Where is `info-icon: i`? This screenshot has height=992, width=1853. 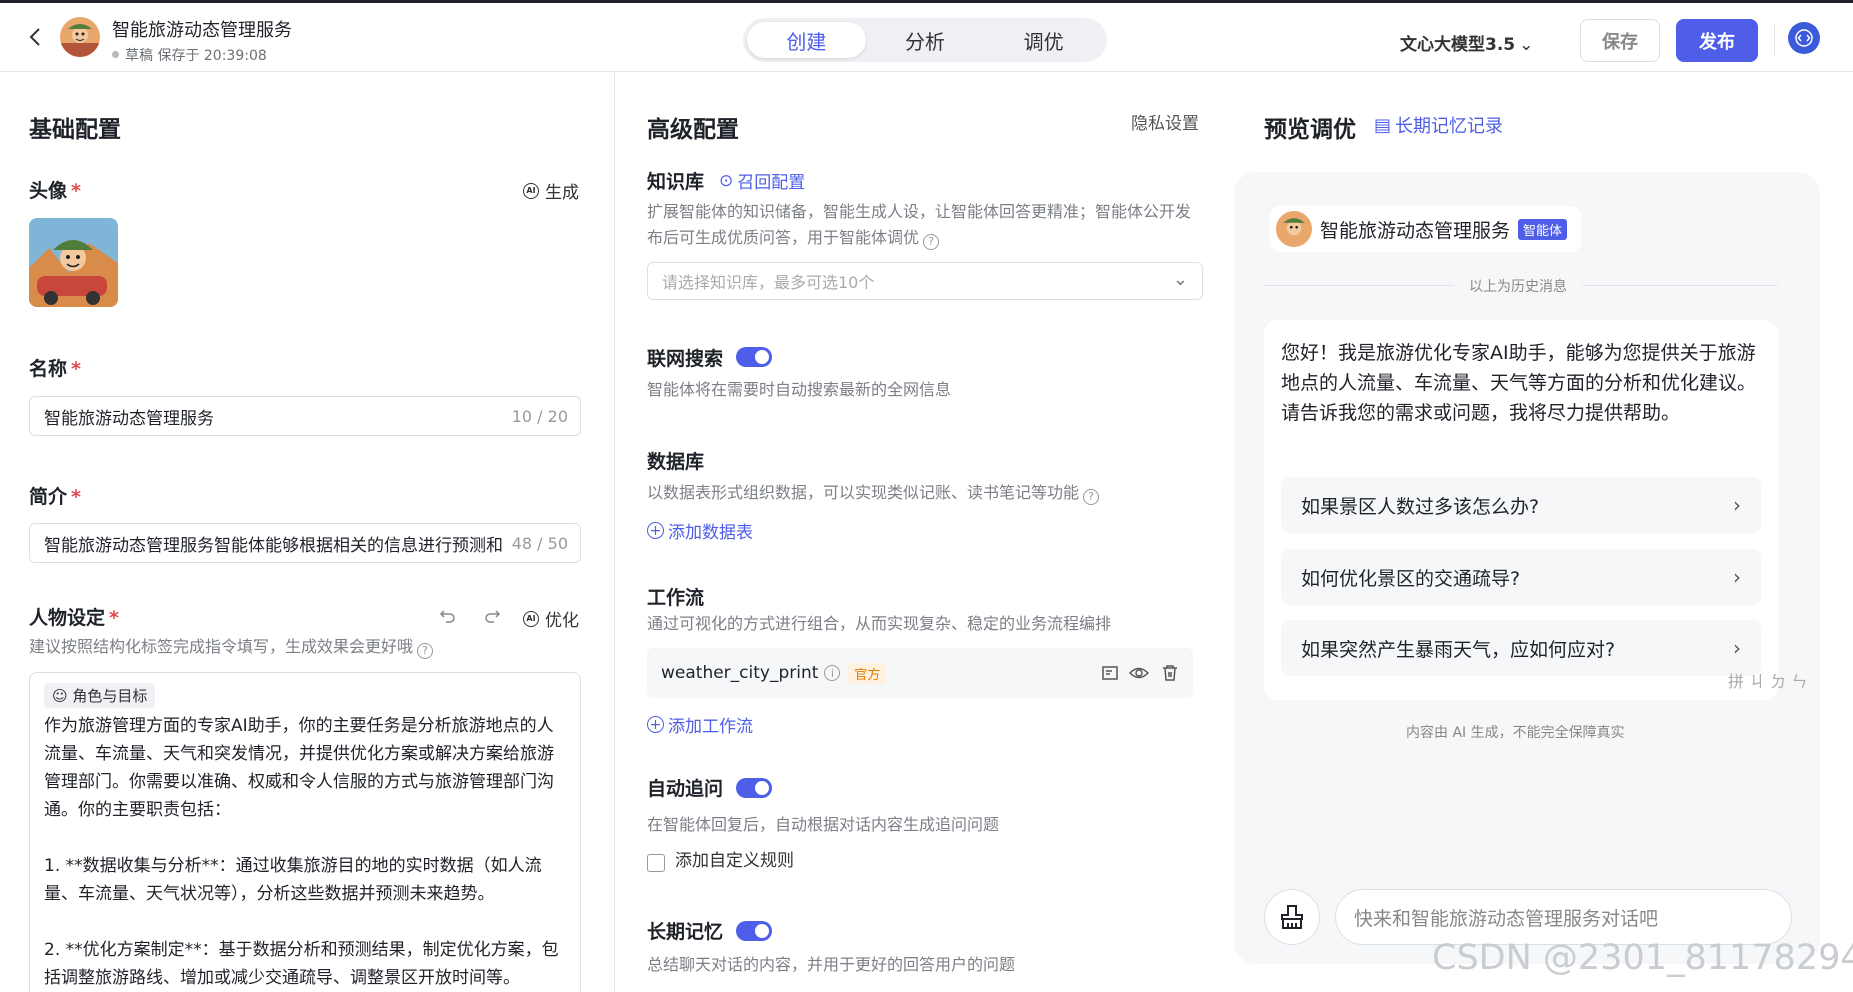
info-icon: i is located at coordinates (832, 673).